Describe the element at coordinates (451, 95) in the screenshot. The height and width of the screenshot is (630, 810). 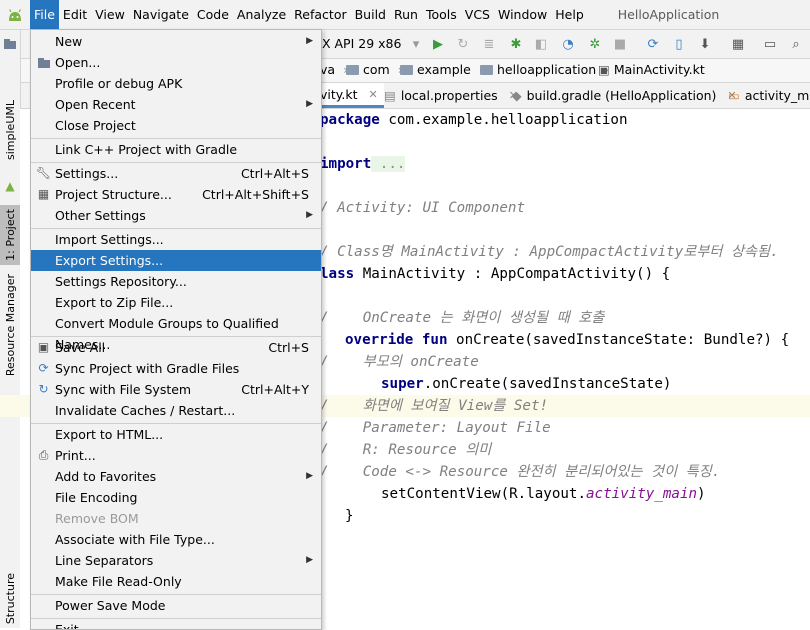
I see `tab-local-properties: ▤ local.properties ✕` at that location.